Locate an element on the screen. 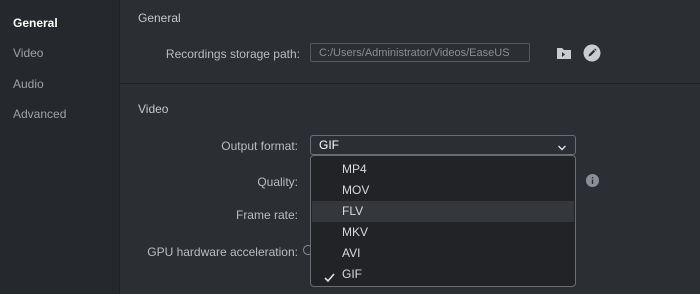 This screenshot has height=294, width=700. sidebar-item-general: General is located at coordinates (35, 23).